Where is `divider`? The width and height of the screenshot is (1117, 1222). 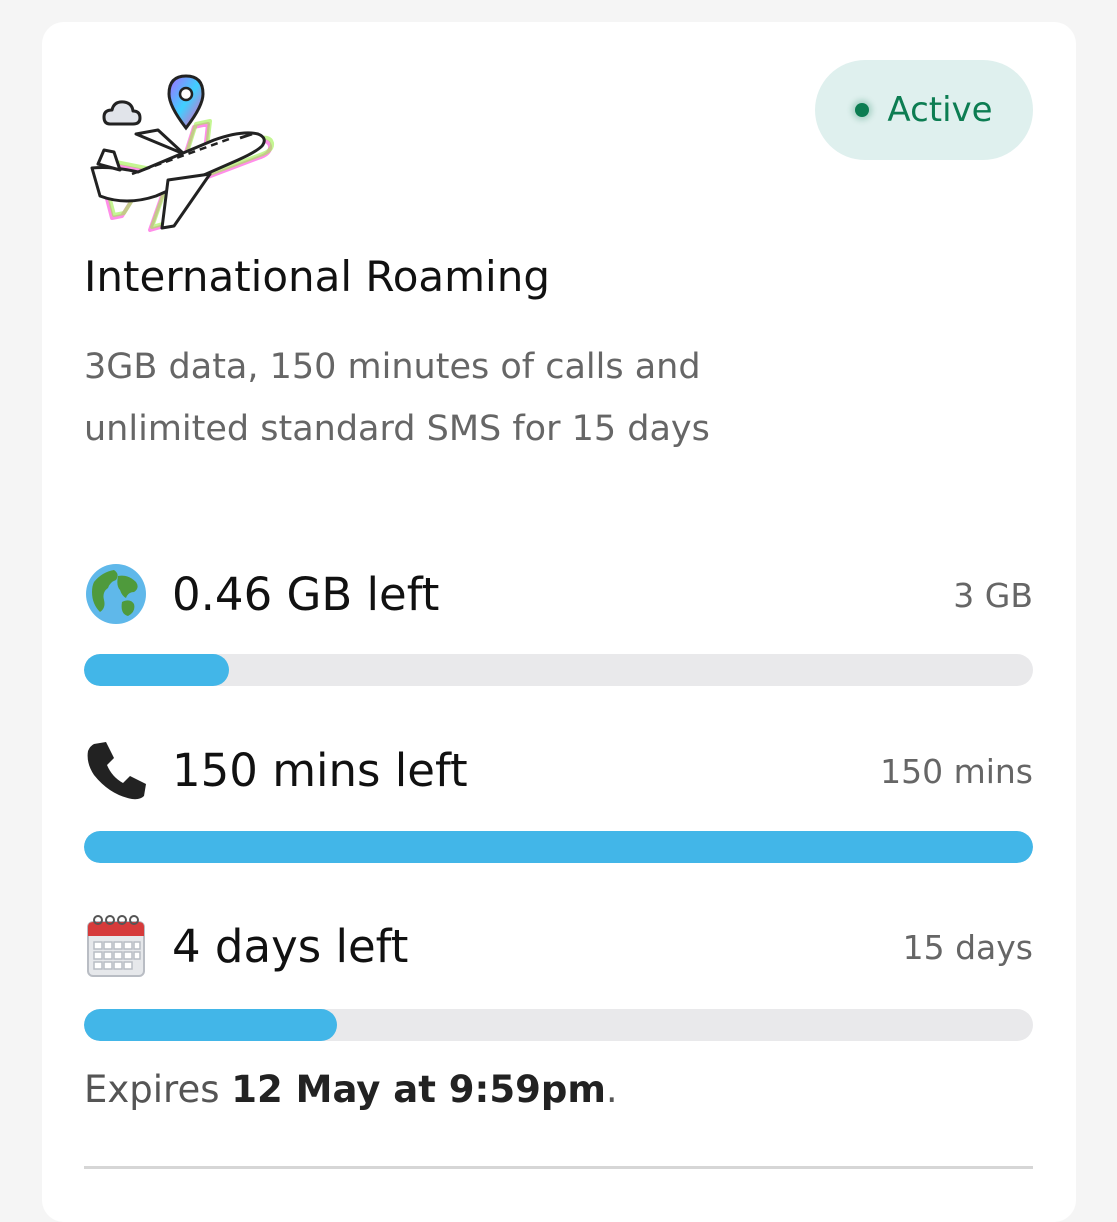
divider is located at coordinates (558, 1167).